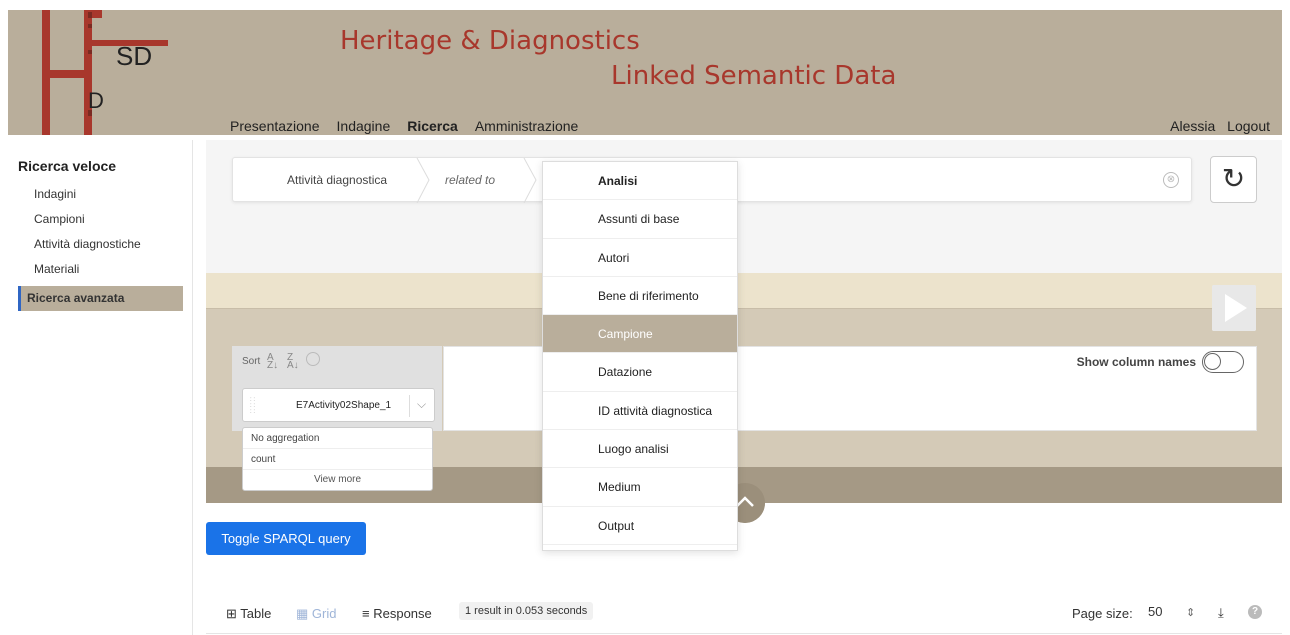 The image size is (1290, 635). Describe the element at coordinates (1216, 126) in the screenshot. I see `user-menu: Alessia Logout` at that location.